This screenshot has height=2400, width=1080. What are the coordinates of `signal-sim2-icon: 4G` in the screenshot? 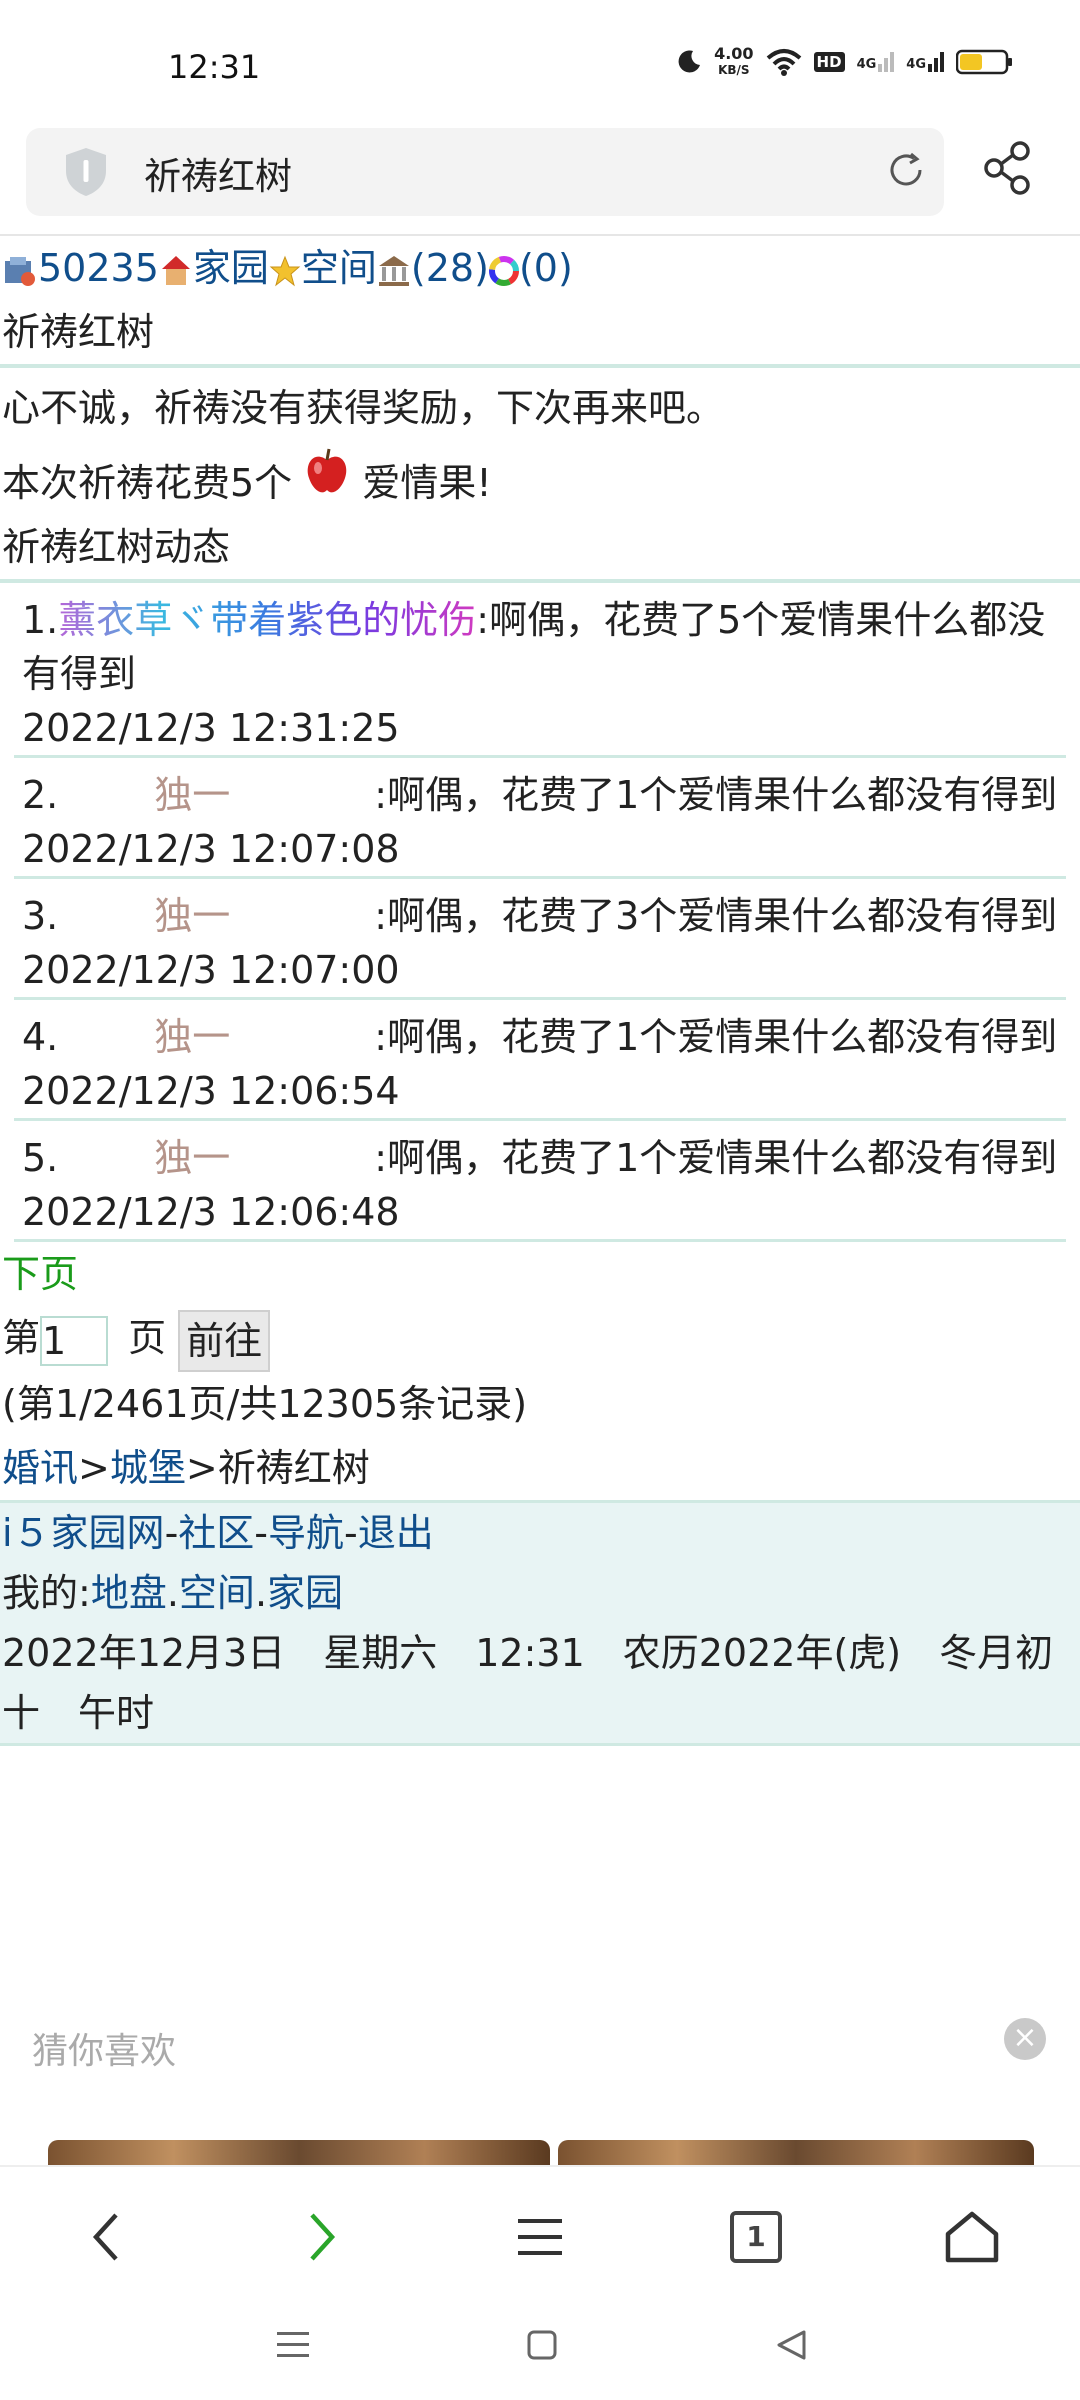 It's located at (925, 62).